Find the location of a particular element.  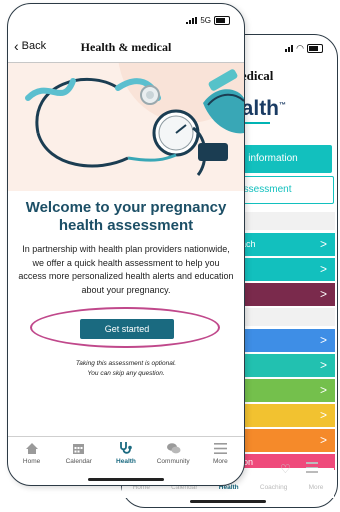

tab-home-label: Home is located at coordinates (31, 461).